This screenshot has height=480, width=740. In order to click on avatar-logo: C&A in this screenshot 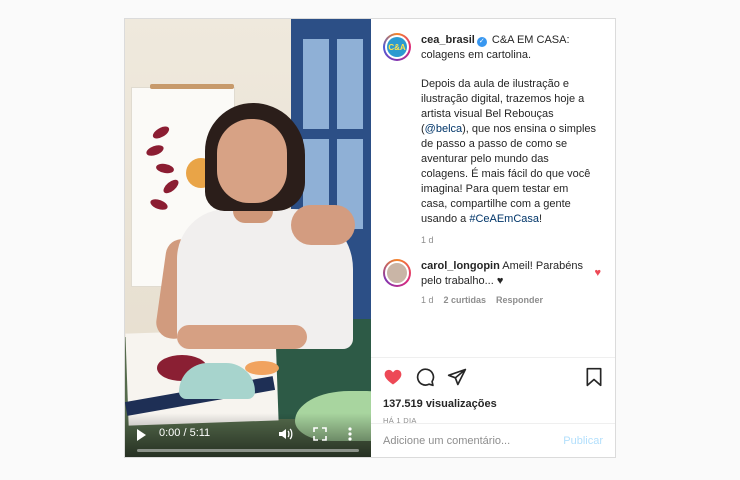, I will do `click(397, 47)`.